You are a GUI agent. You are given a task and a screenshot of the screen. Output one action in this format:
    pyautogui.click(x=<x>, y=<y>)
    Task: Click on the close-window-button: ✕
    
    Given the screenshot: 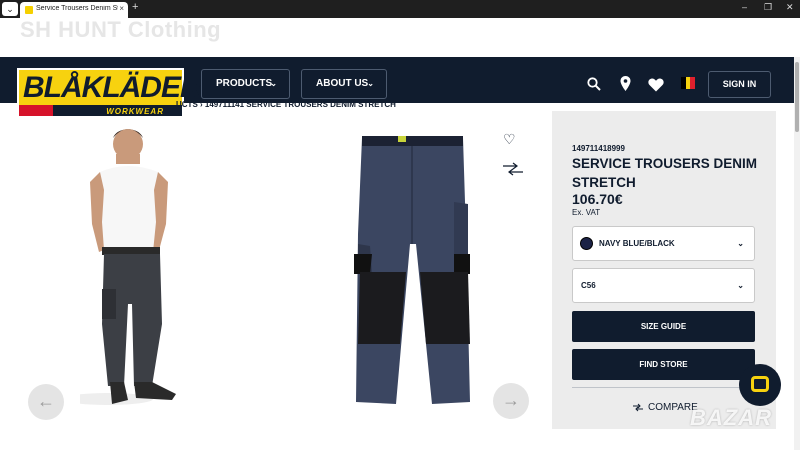 What is the action you would take?
    pyautogui.click(x=790, y=7)
    